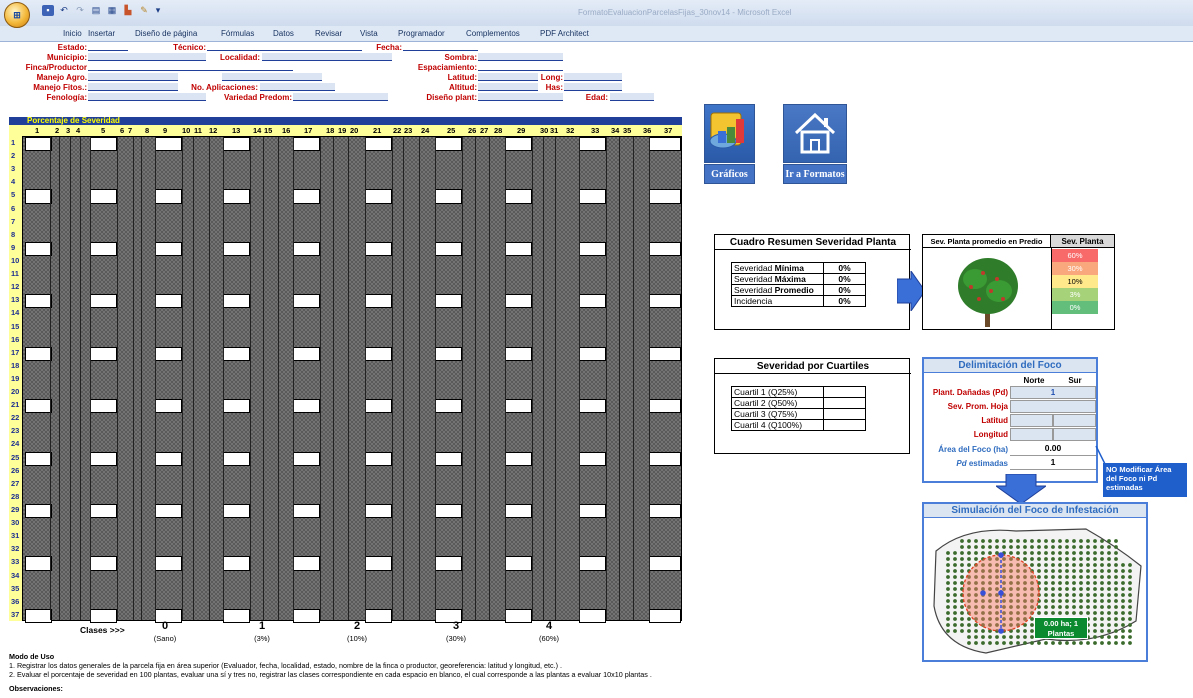 This screenshot has width=1193, height=698. I want to click on tab-diseno-pagina: Diseño de página, so click(166, 33).